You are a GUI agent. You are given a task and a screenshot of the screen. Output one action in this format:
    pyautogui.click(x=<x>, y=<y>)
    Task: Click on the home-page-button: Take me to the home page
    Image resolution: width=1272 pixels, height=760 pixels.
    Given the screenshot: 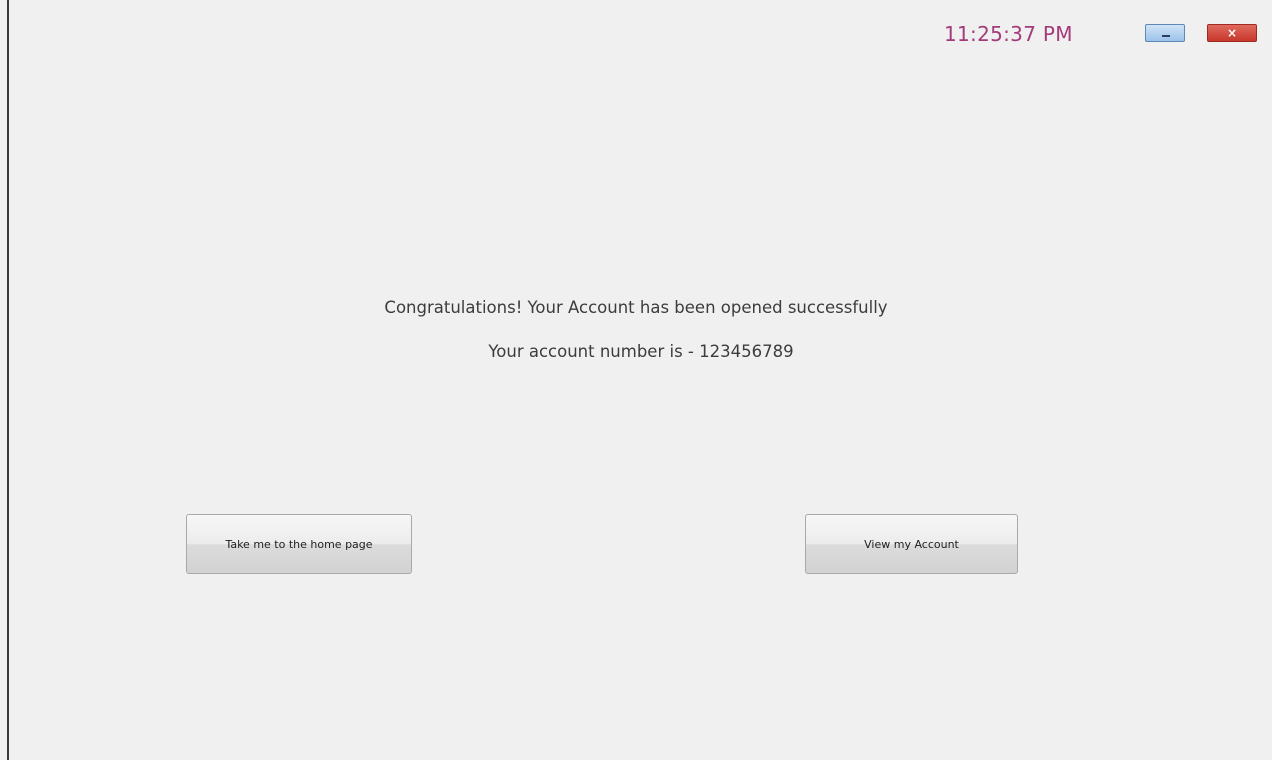 What is the action you would take?
    pyautogui.click(x=299, y=544)
    